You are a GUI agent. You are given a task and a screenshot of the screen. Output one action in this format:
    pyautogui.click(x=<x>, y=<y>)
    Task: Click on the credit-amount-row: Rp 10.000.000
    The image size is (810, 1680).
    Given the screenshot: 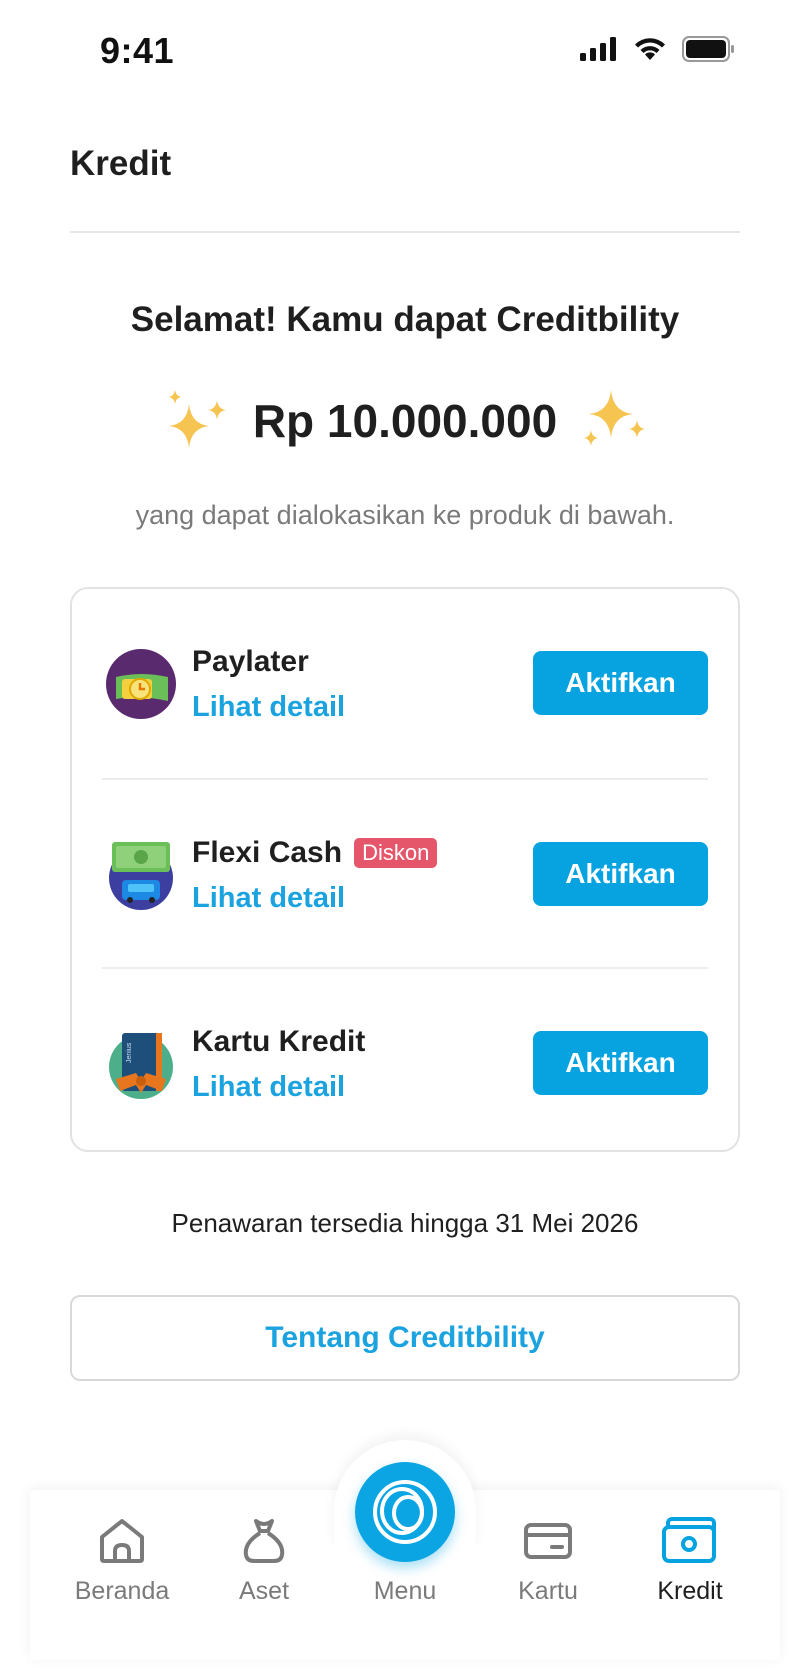 What is the action you would take?
    pyautogui.click(x=405, y=421)
    